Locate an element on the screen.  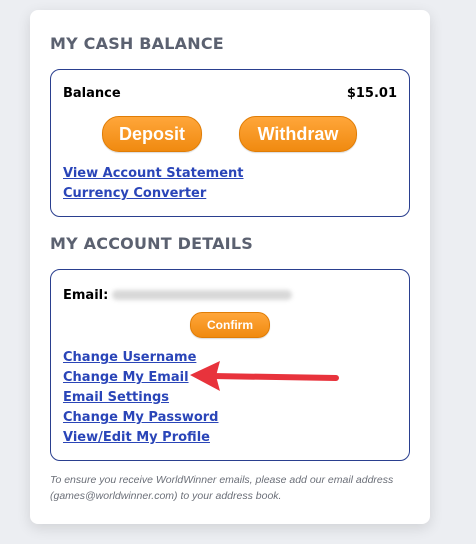
balance-value: $15.01 is located at coordinates (371, 93).